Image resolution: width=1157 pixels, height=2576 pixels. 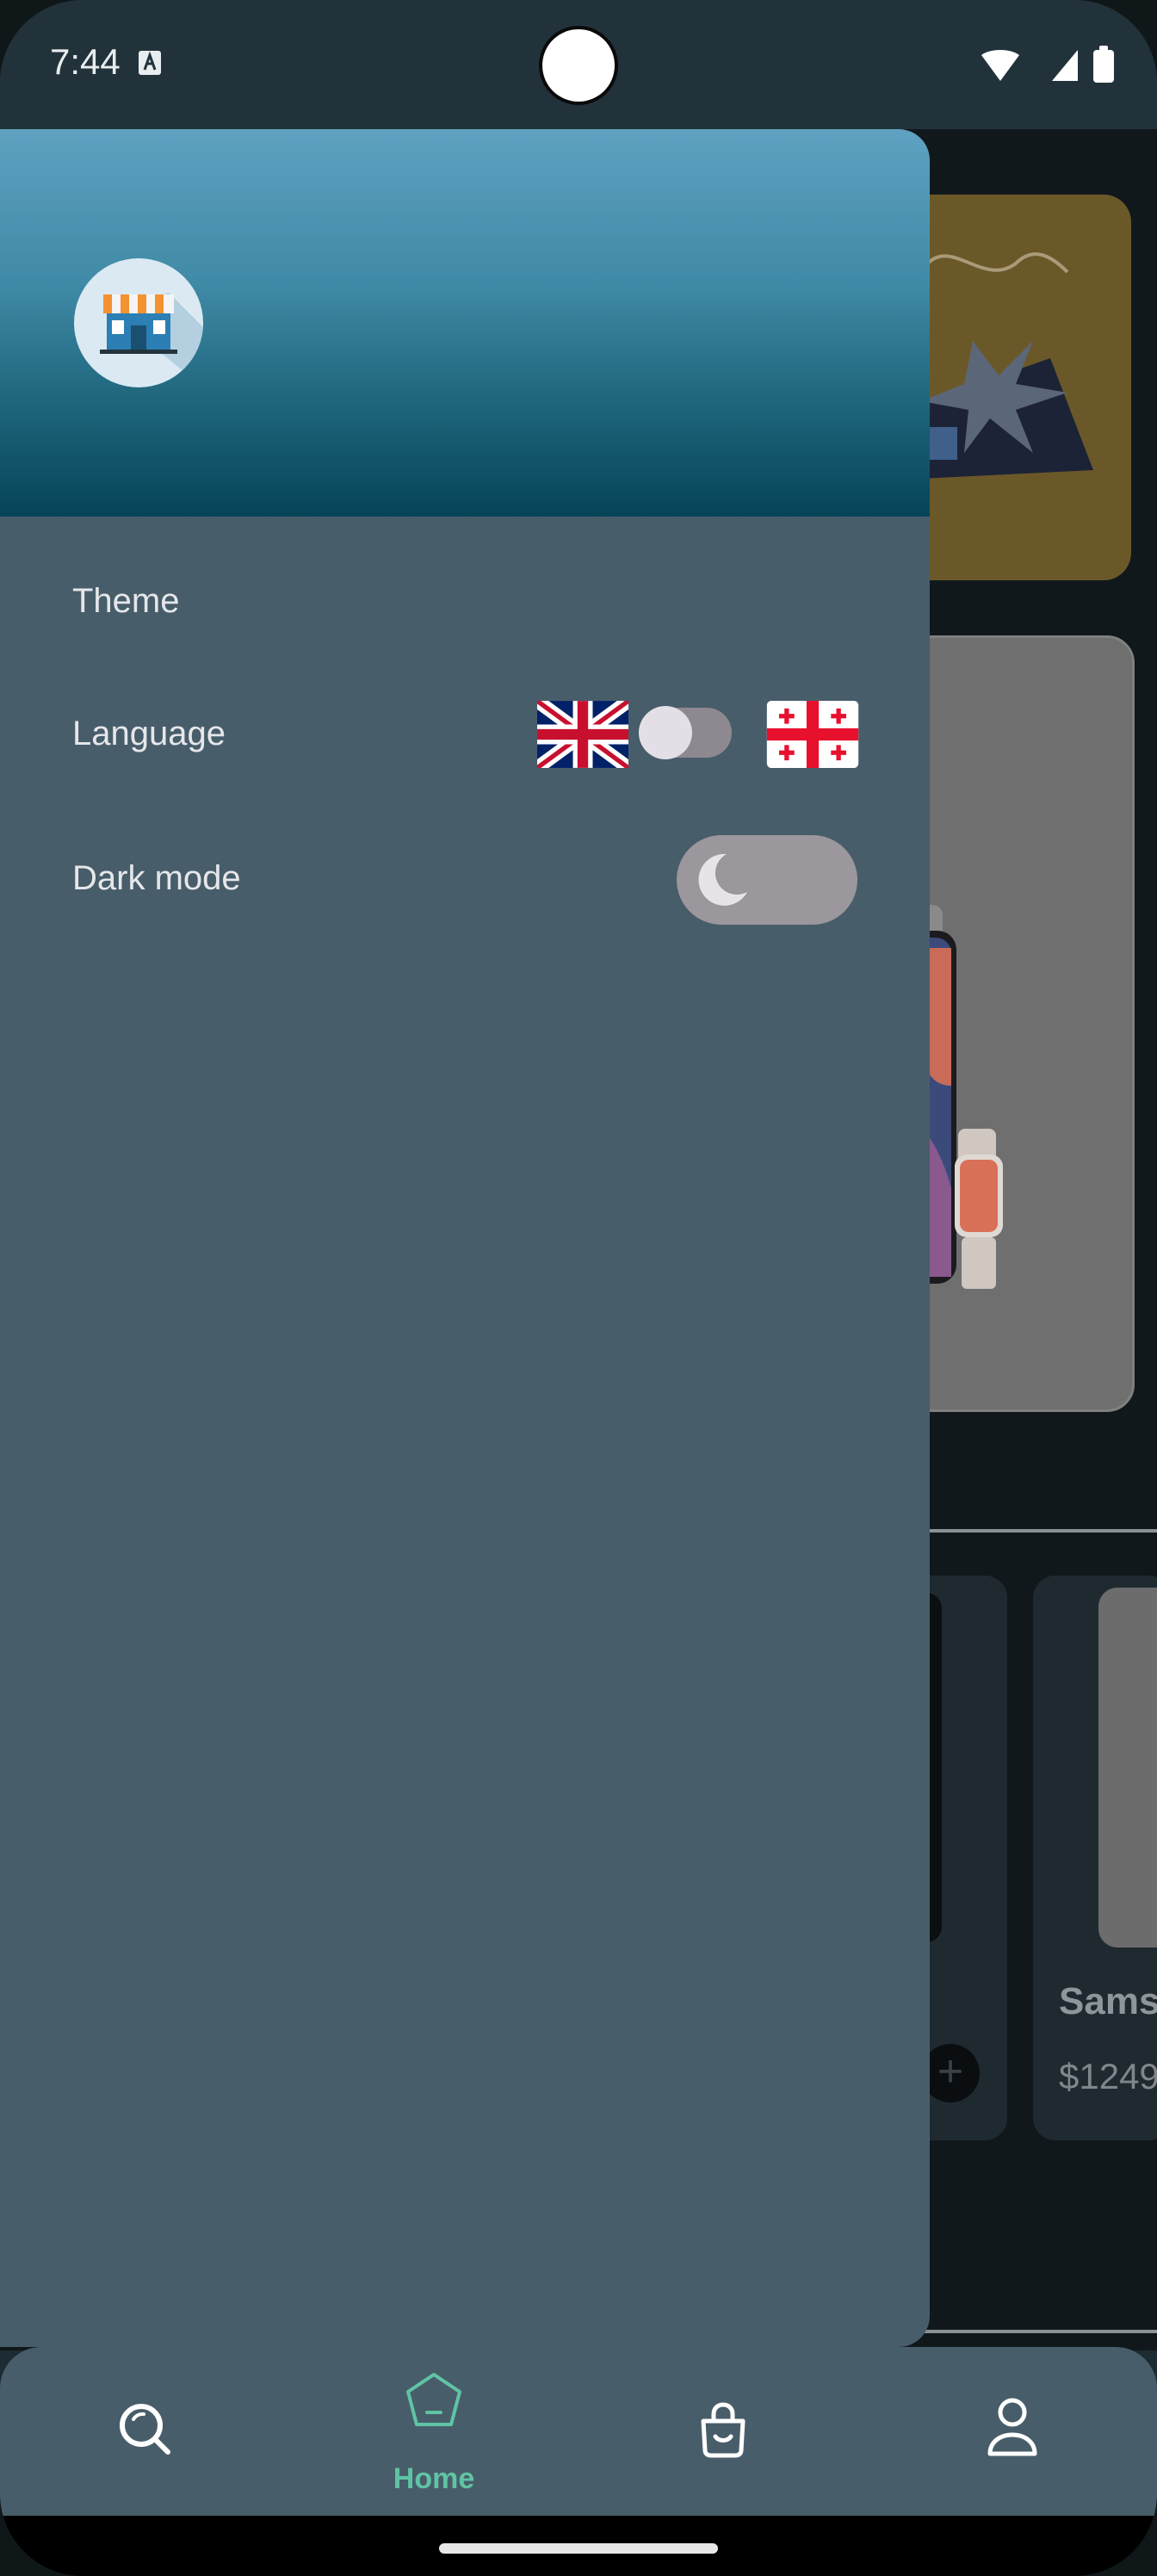 I want to click on product-price: $1249, so click(x=1108, y=2076).